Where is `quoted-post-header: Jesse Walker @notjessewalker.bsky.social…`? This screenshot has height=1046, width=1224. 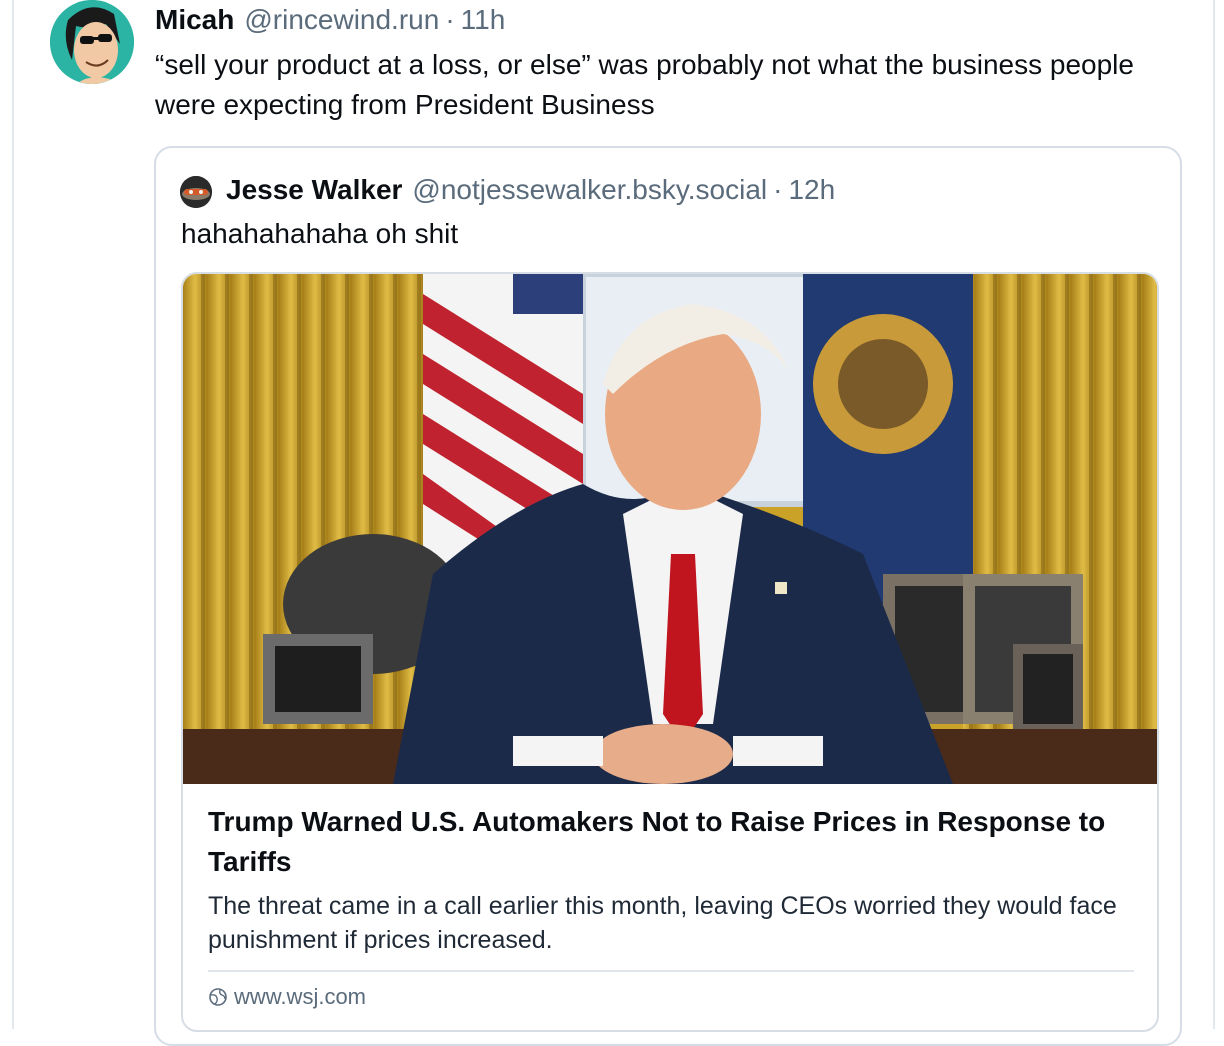
quoted-post-header: Jesse Walker @notjessewalker.bsky.social… is located at coordinates (530, 190).